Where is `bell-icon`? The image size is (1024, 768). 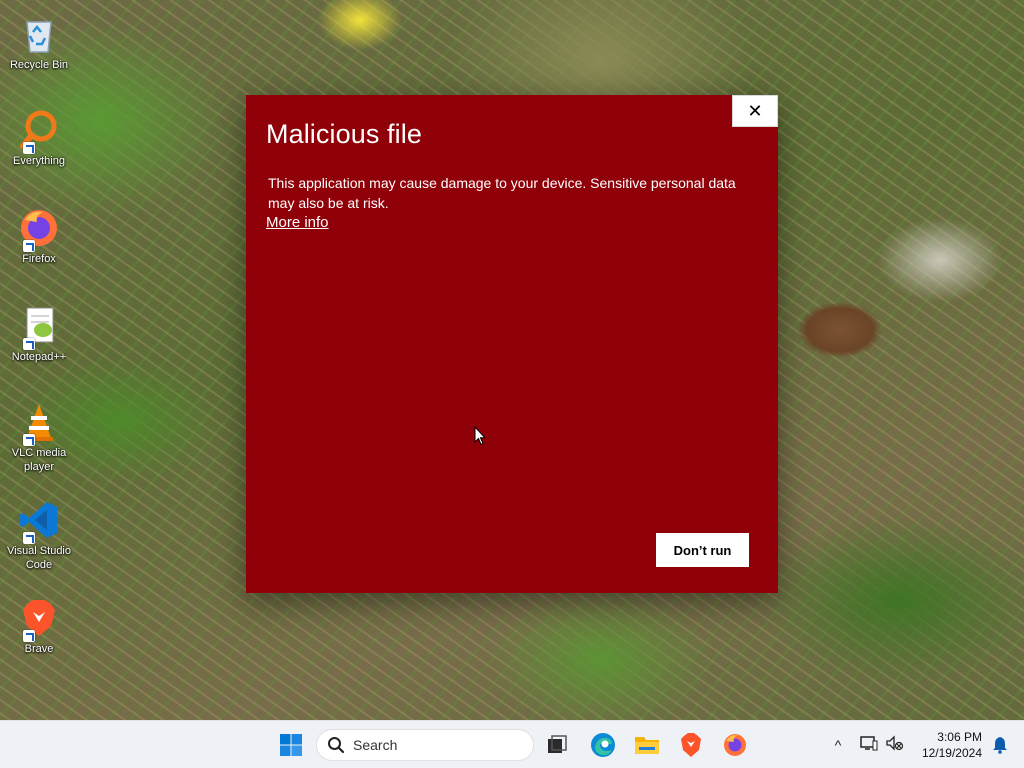 bell-icon is located at coordinates (1000, 745).